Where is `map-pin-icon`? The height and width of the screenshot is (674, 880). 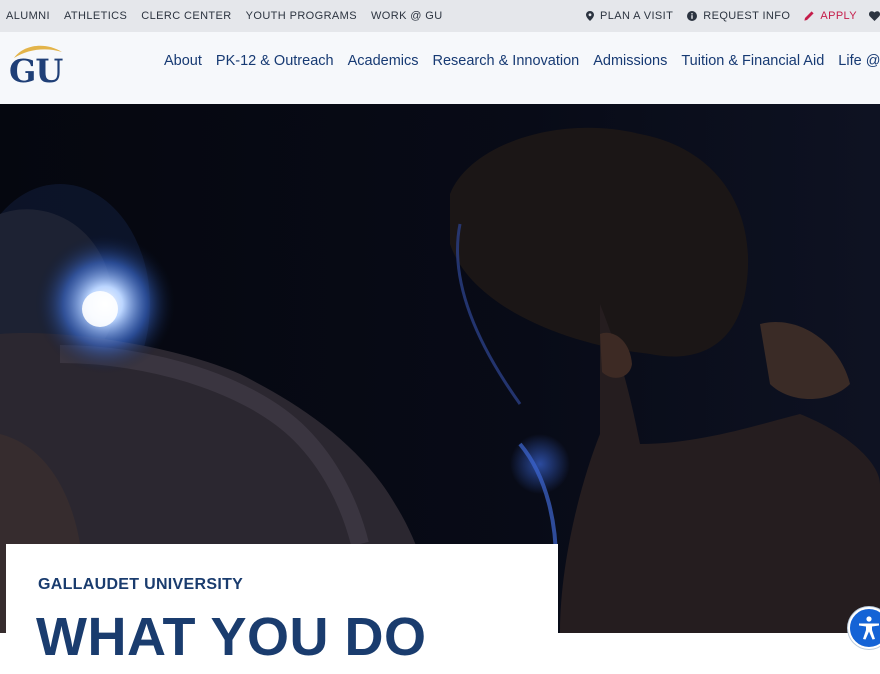 map-pin-icon is located at coordinates (589, 16).